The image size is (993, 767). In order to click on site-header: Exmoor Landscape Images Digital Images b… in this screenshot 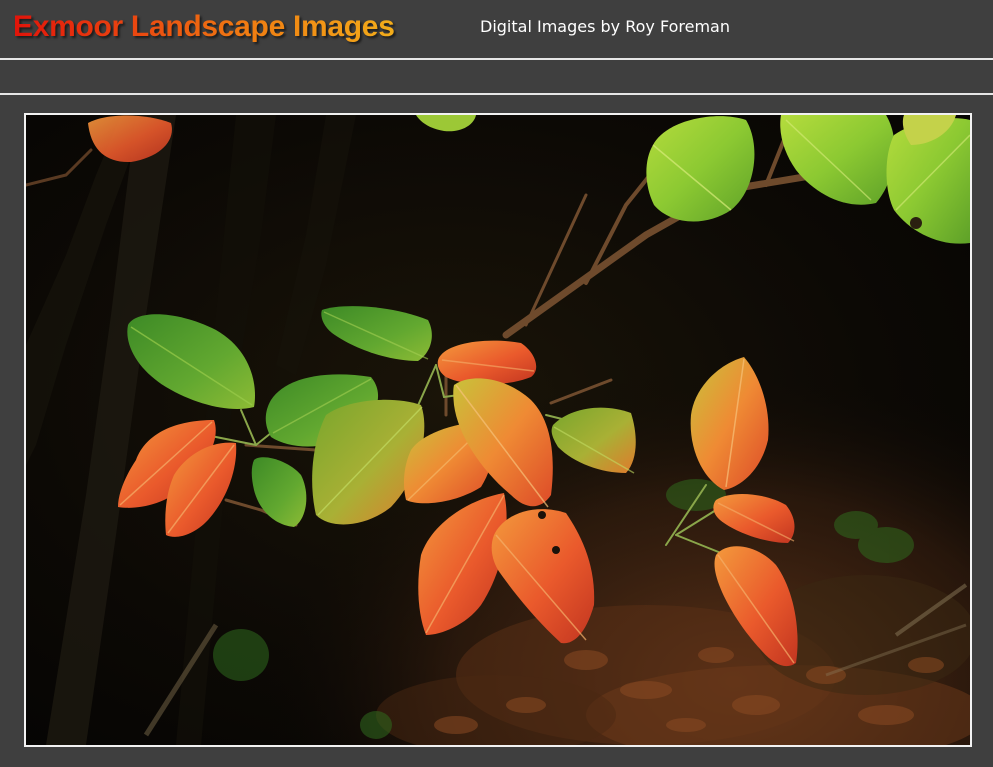, I will do `click(496, 30)`.